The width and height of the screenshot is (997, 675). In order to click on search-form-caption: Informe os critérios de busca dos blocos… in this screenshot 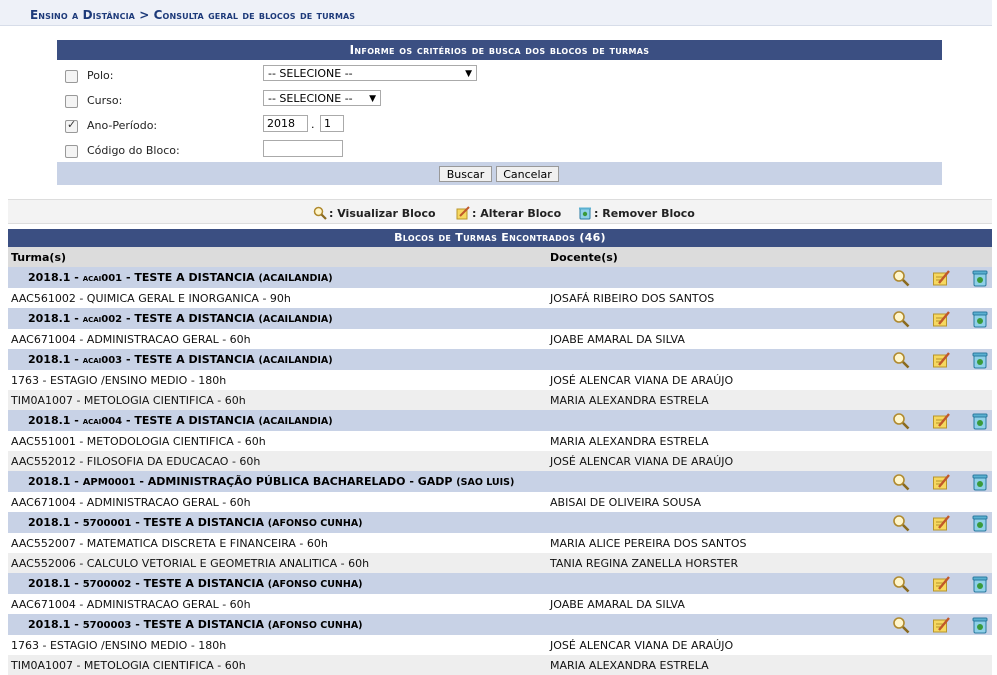, I will do `click(499, 50)`.